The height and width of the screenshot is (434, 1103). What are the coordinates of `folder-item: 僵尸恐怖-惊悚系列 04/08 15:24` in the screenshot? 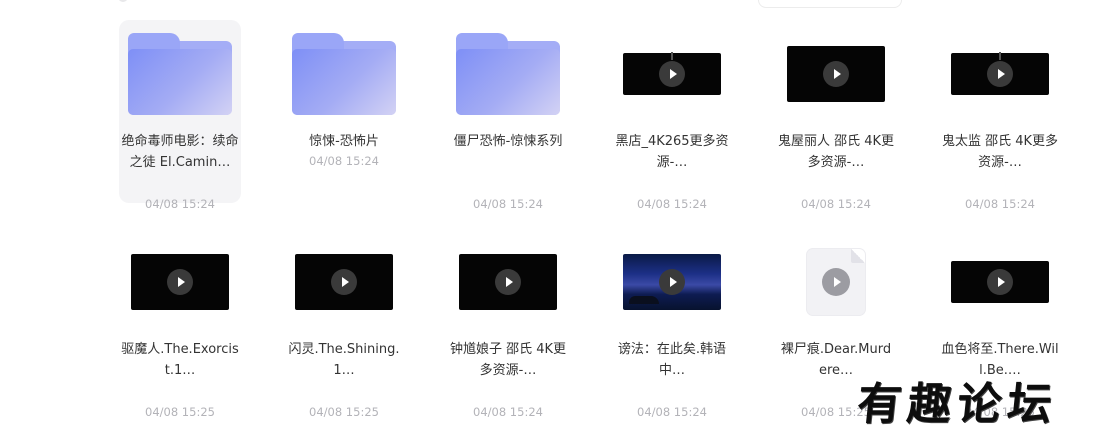 It's located at (508, 115).